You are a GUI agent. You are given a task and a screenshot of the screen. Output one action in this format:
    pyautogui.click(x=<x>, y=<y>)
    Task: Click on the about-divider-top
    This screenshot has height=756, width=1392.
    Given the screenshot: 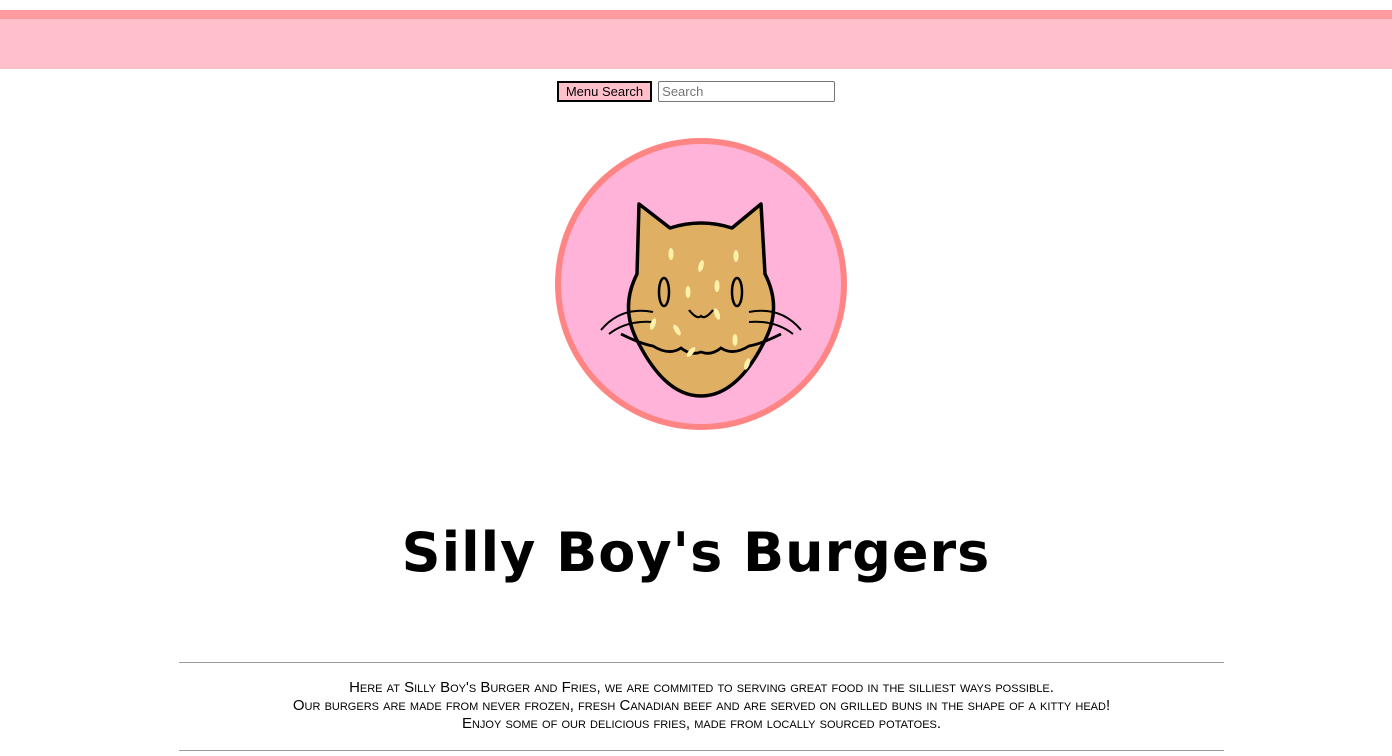 What is the action you would take?
    pyautogui.click(x=701, y=662)
    